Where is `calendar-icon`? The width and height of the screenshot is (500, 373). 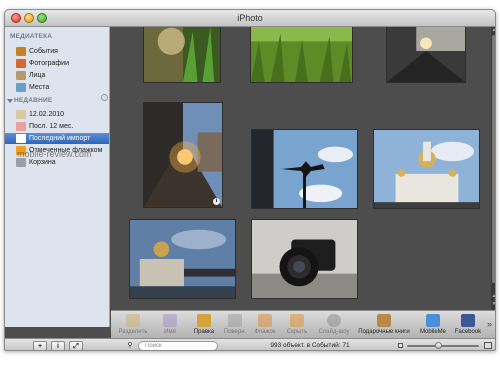
calendar-icon is located at coordinates (21, 126).